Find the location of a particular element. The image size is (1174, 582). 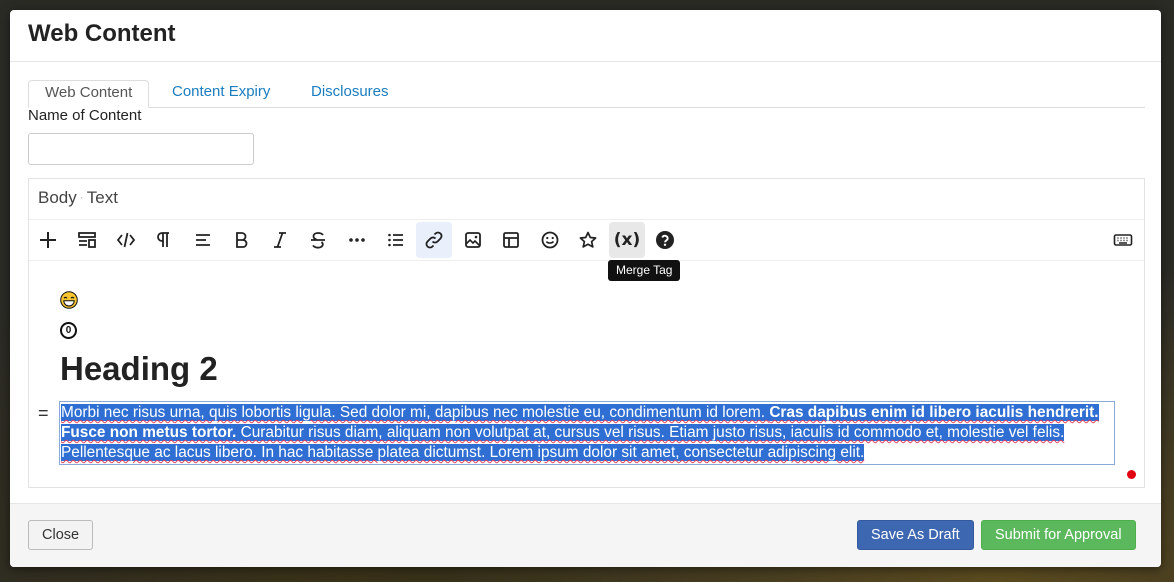

bold-button is located at coordinates (241, 240).